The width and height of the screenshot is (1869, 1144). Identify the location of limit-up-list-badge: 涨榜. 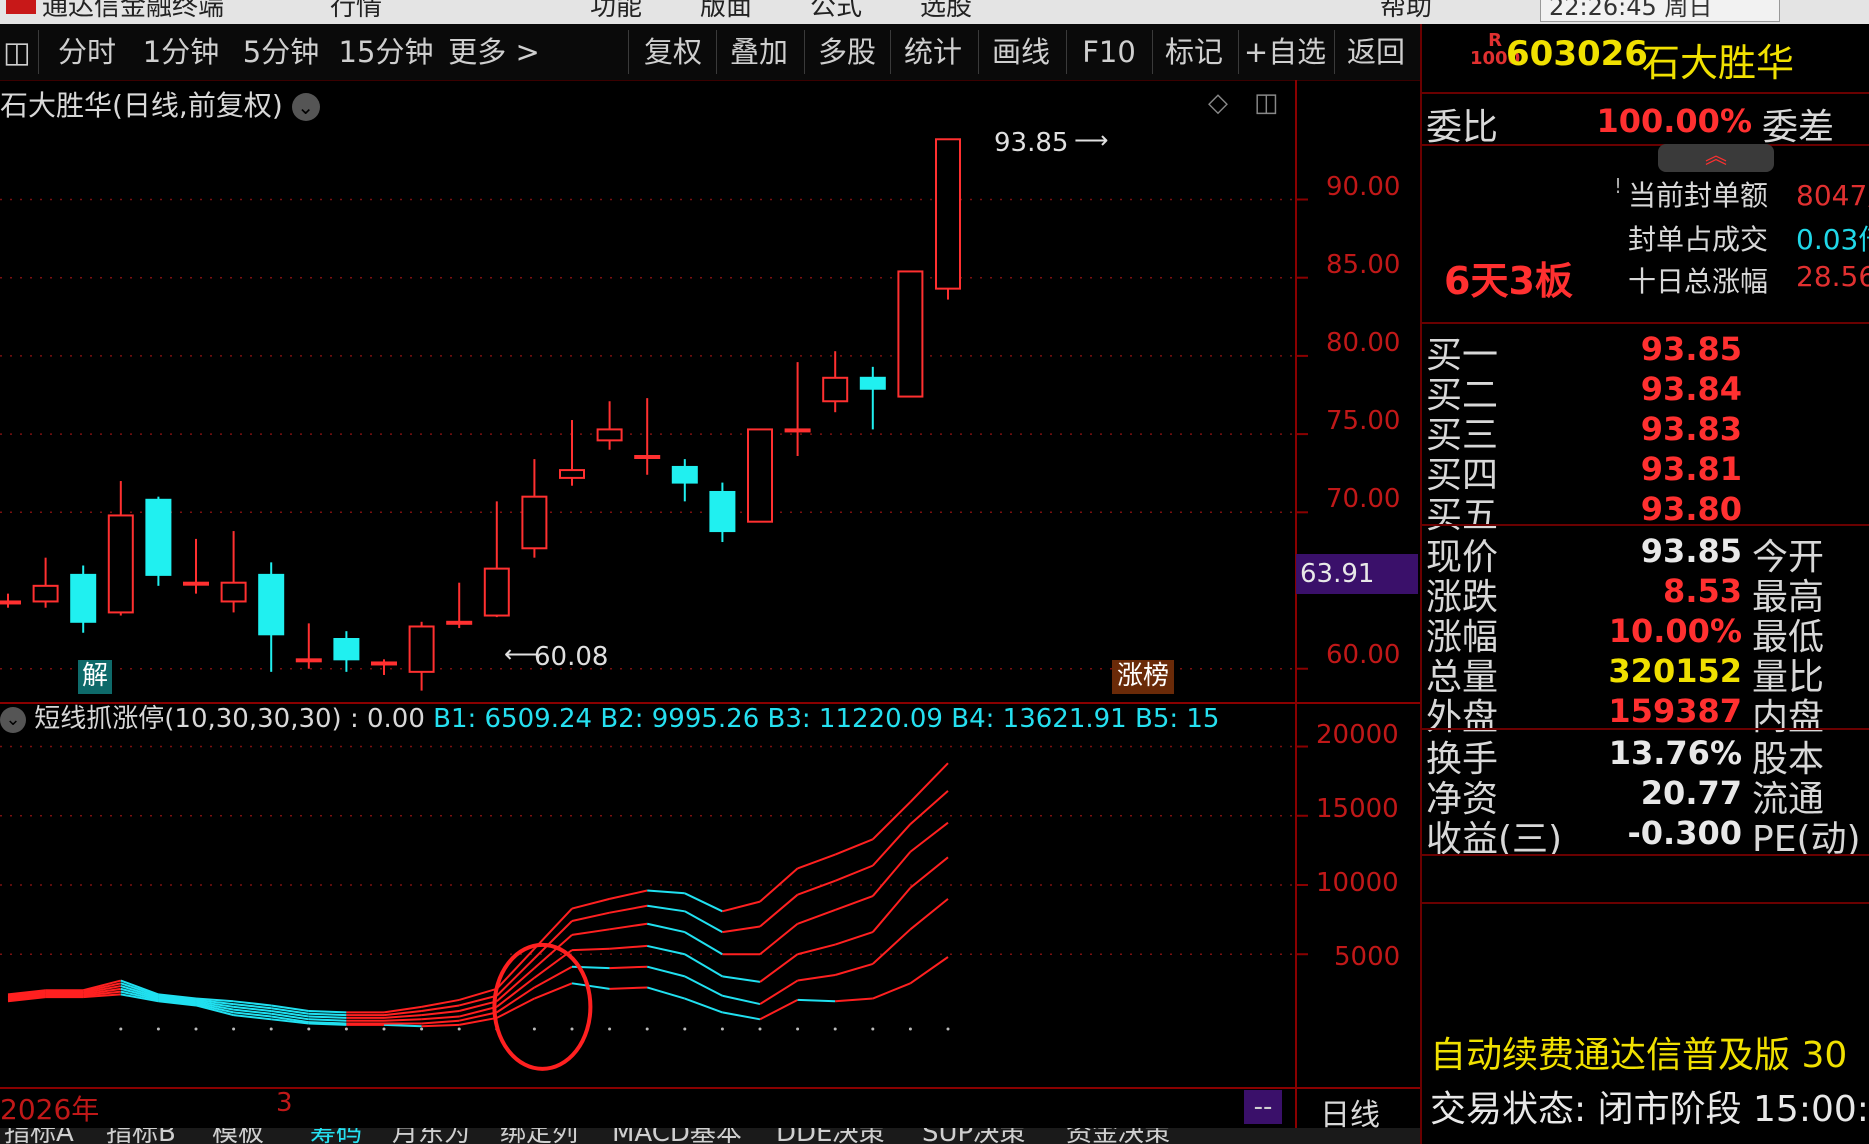
(1143, 677).